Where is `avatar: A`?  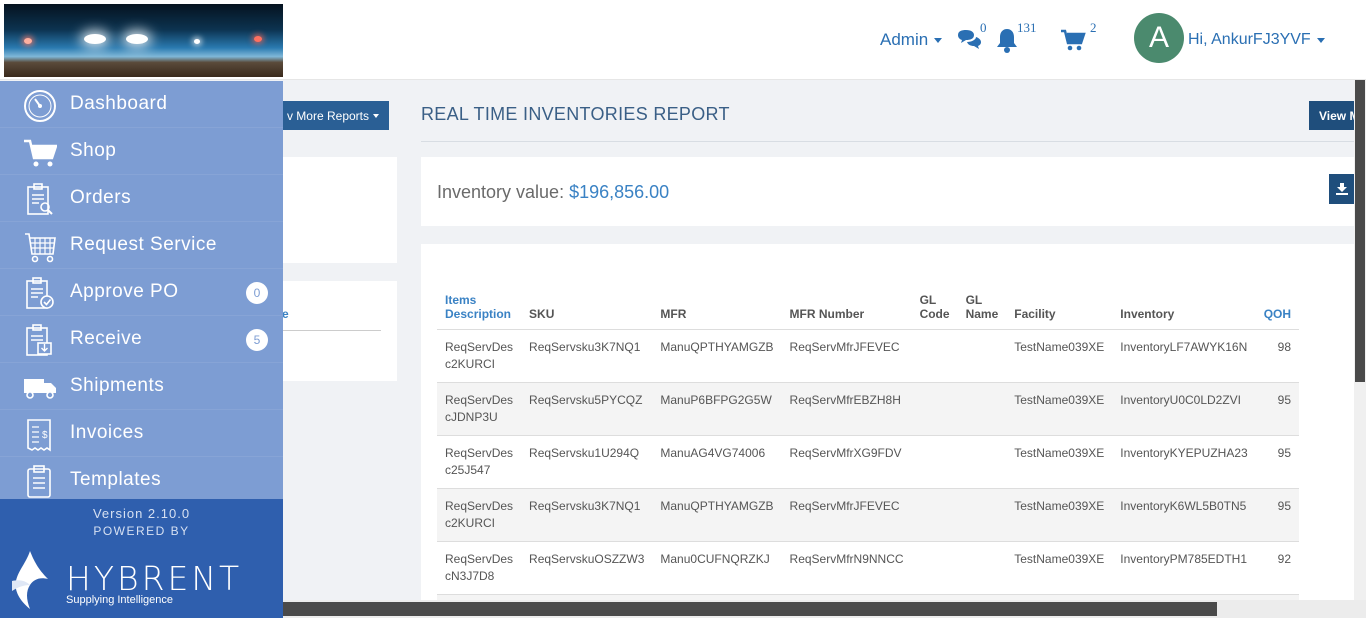
avatar: A is located at coordinates (1159, 38).